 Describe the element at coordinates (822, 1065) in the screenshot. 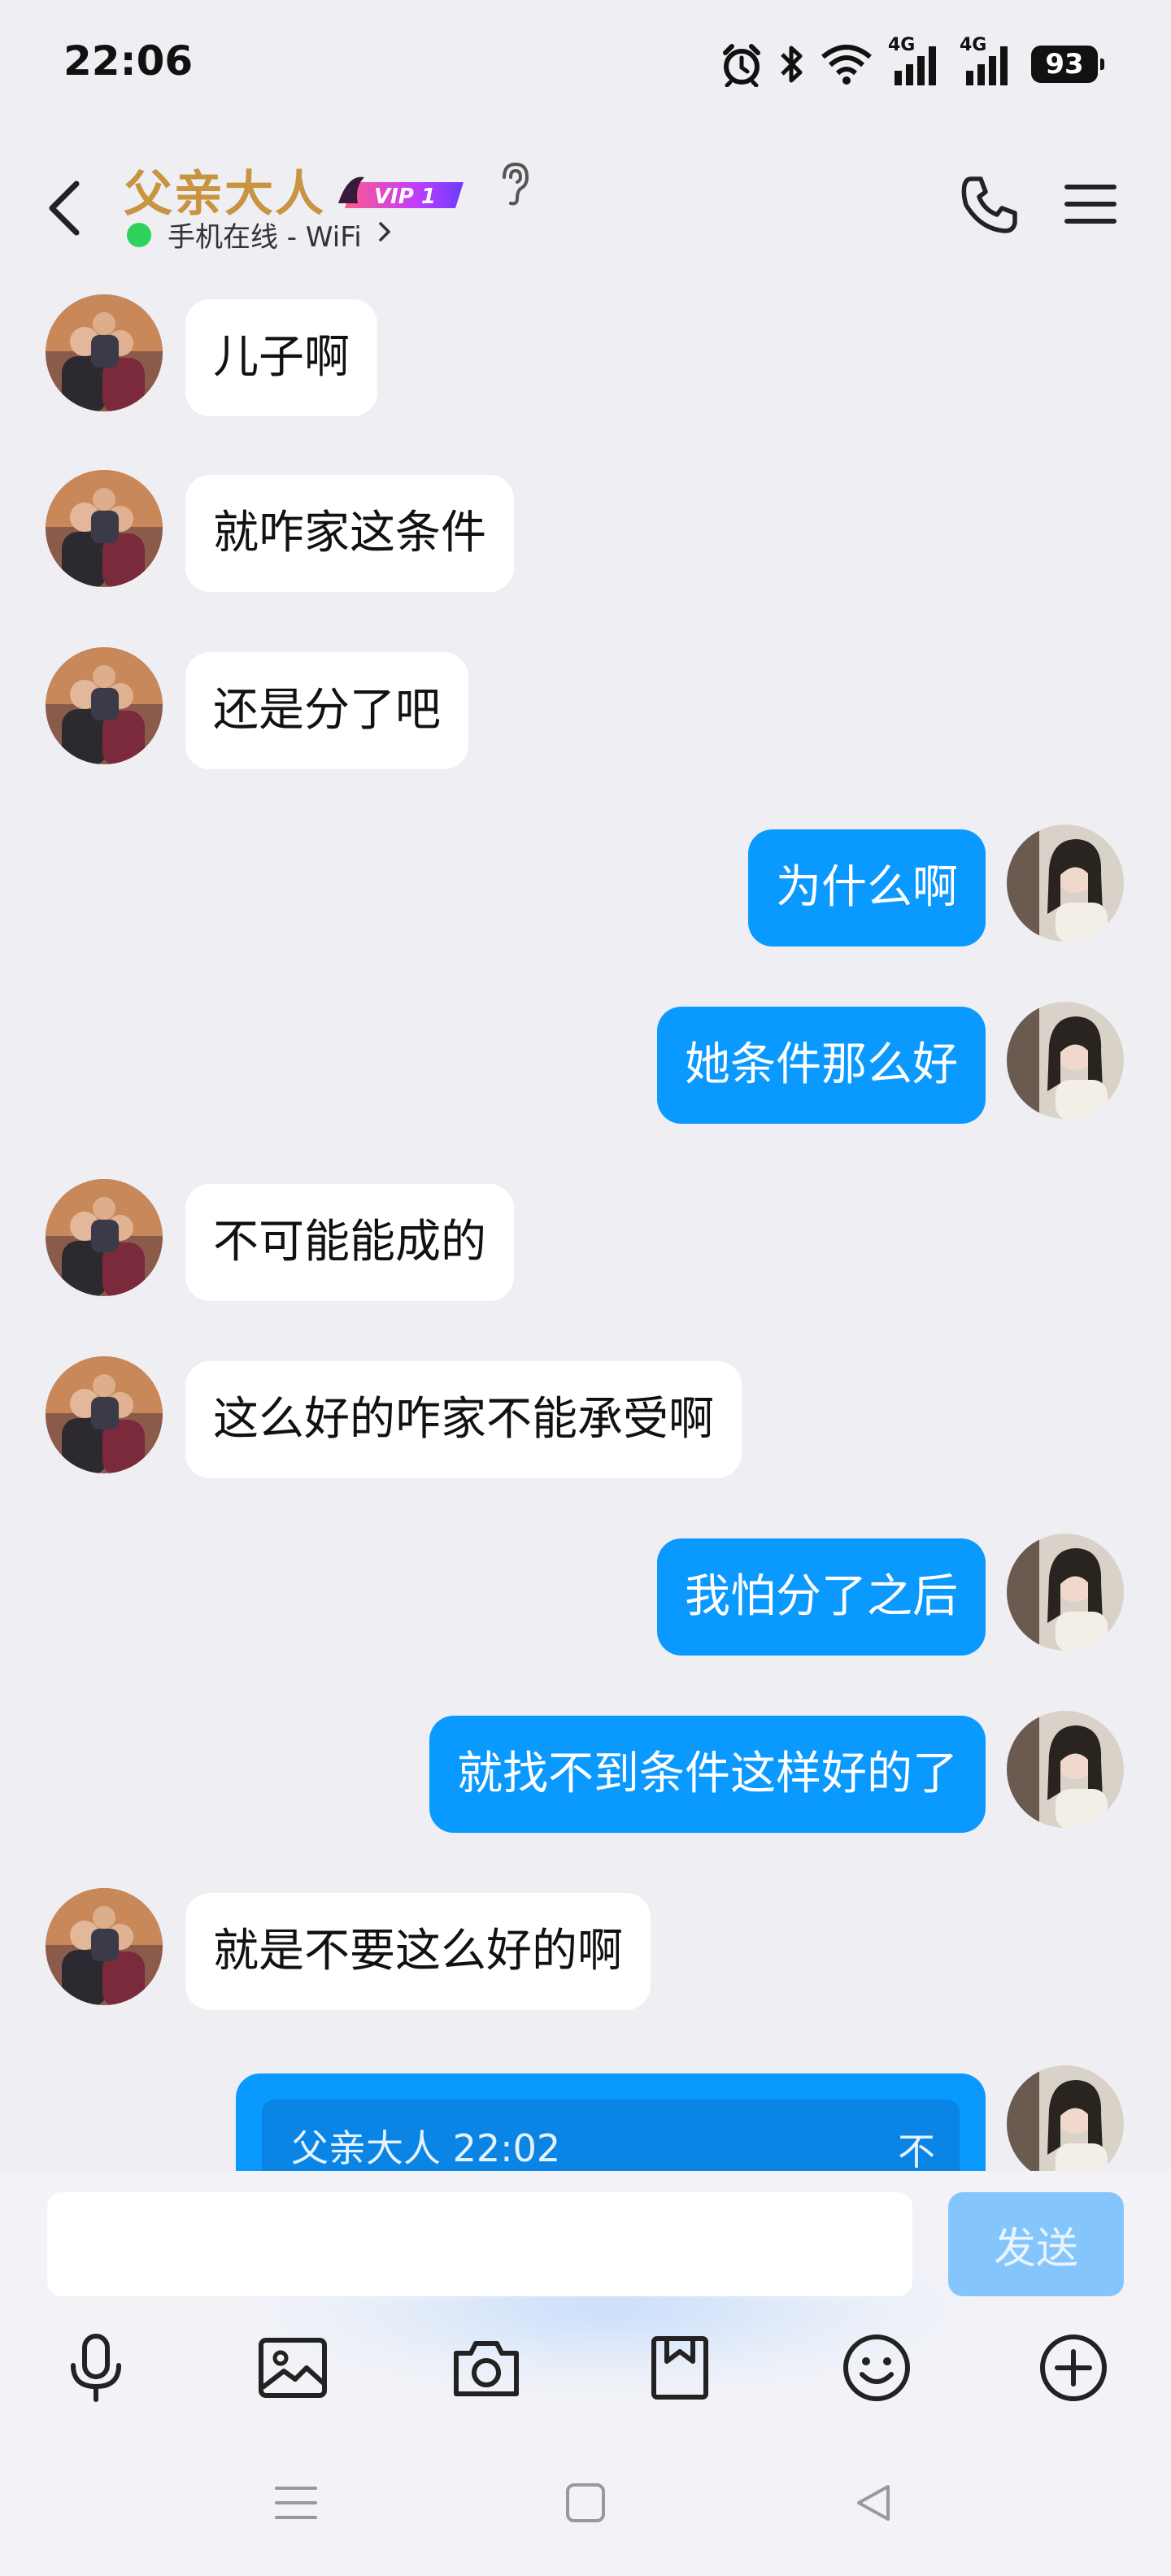

I see `message-bubble-outgoing: 她条件那么好` at that location.